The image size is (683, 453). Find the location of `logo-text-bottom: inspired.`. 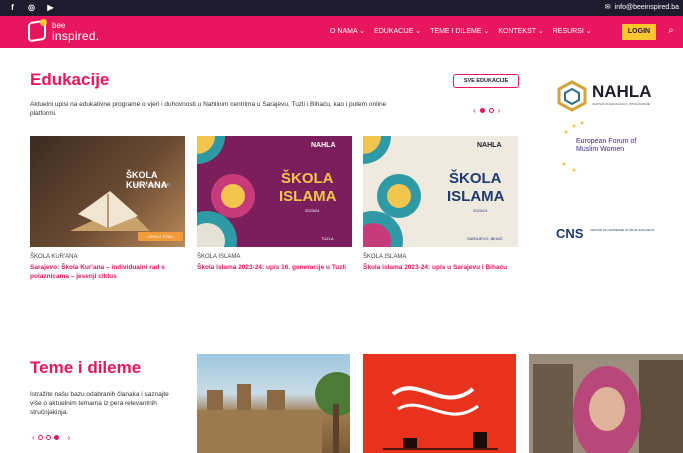

logo-text-bottom: inspired. is located at coordinates (76, 36).